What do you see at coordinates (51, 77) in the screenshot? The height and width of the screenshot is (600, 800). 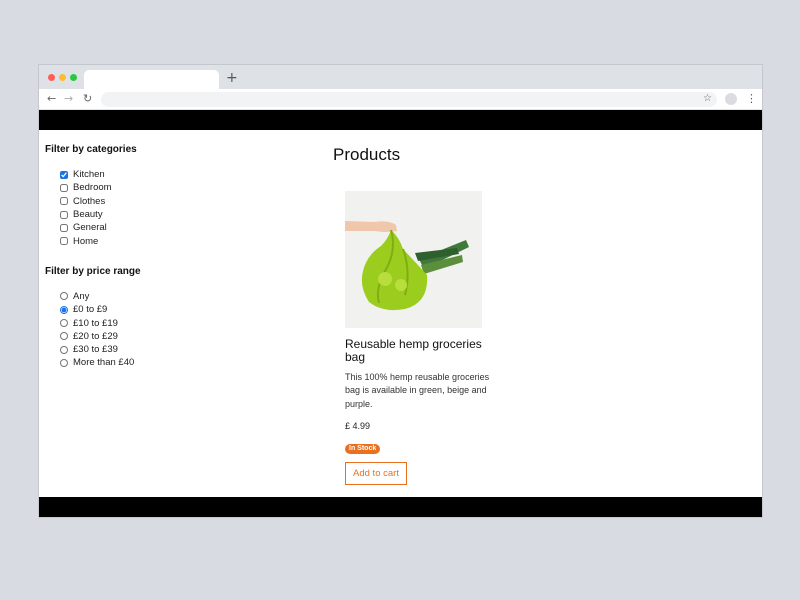 I see `close-window-button` at bounding box center [51, 77].